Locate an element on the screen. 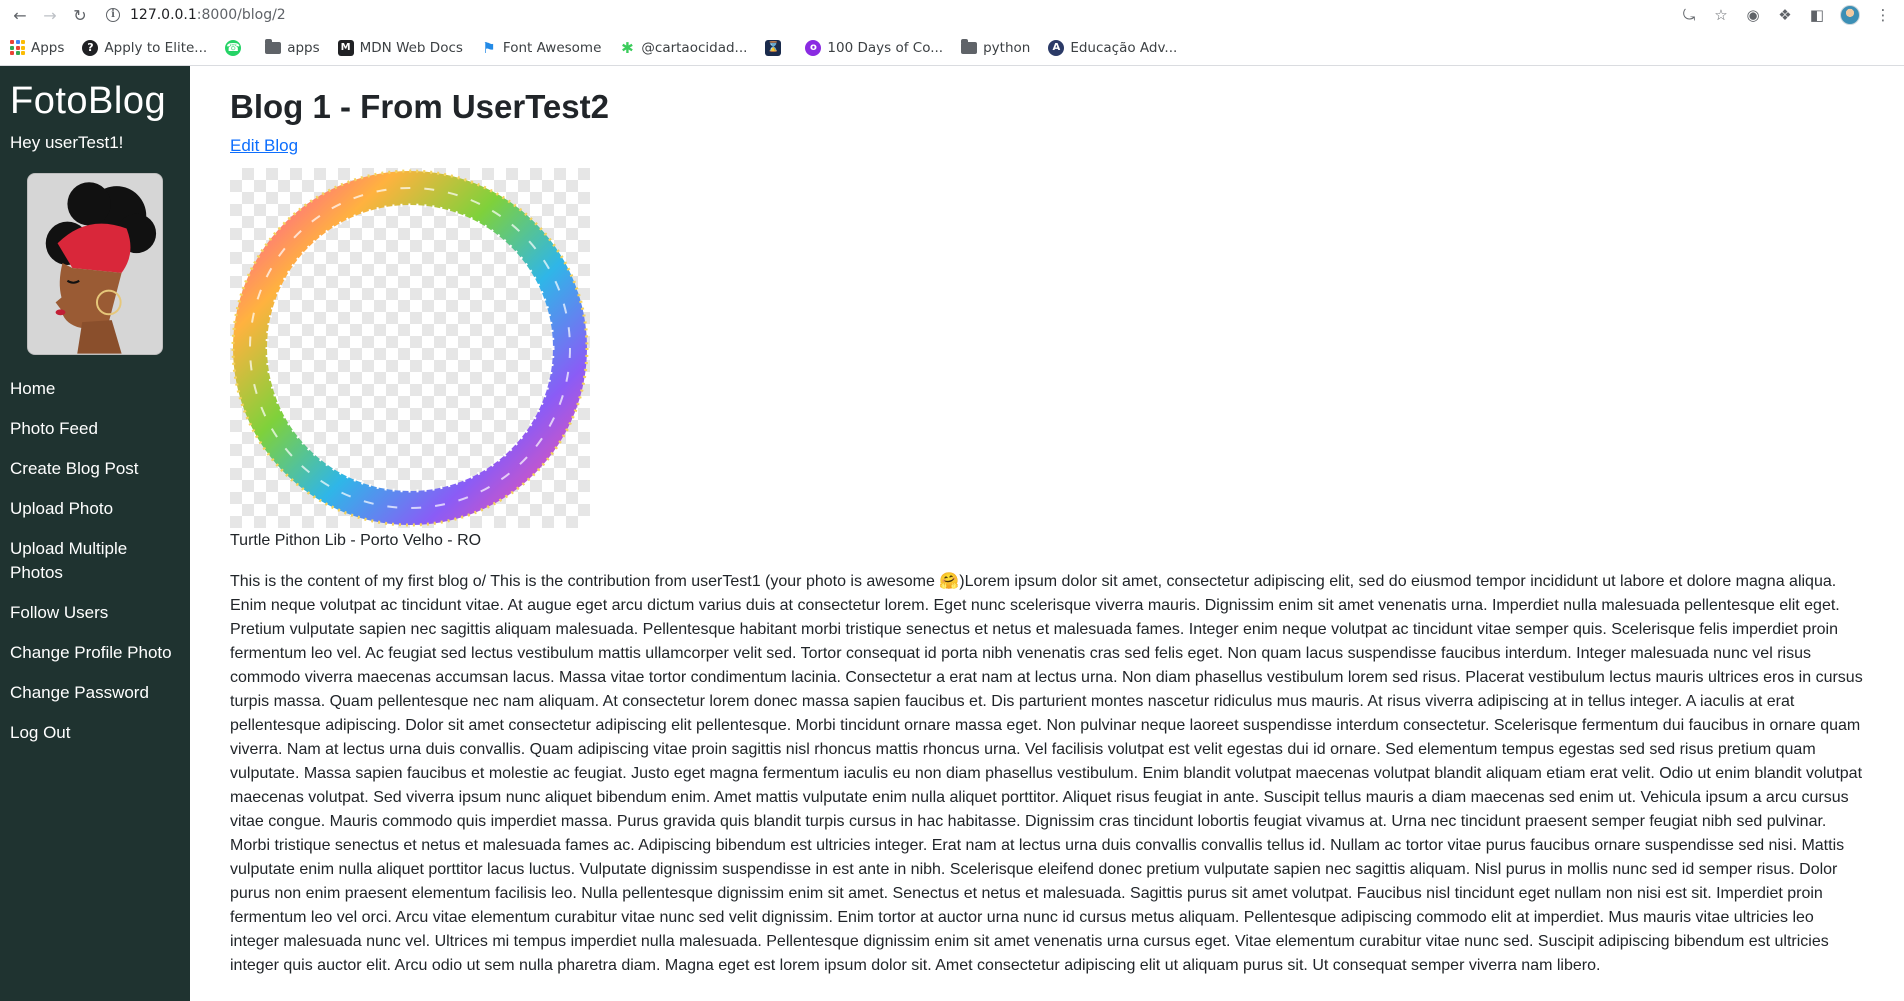 The image size is (1904, 1001). sidebar-item-change-profile-photo: Change Profile Photo is located at coordinates (95, 653).